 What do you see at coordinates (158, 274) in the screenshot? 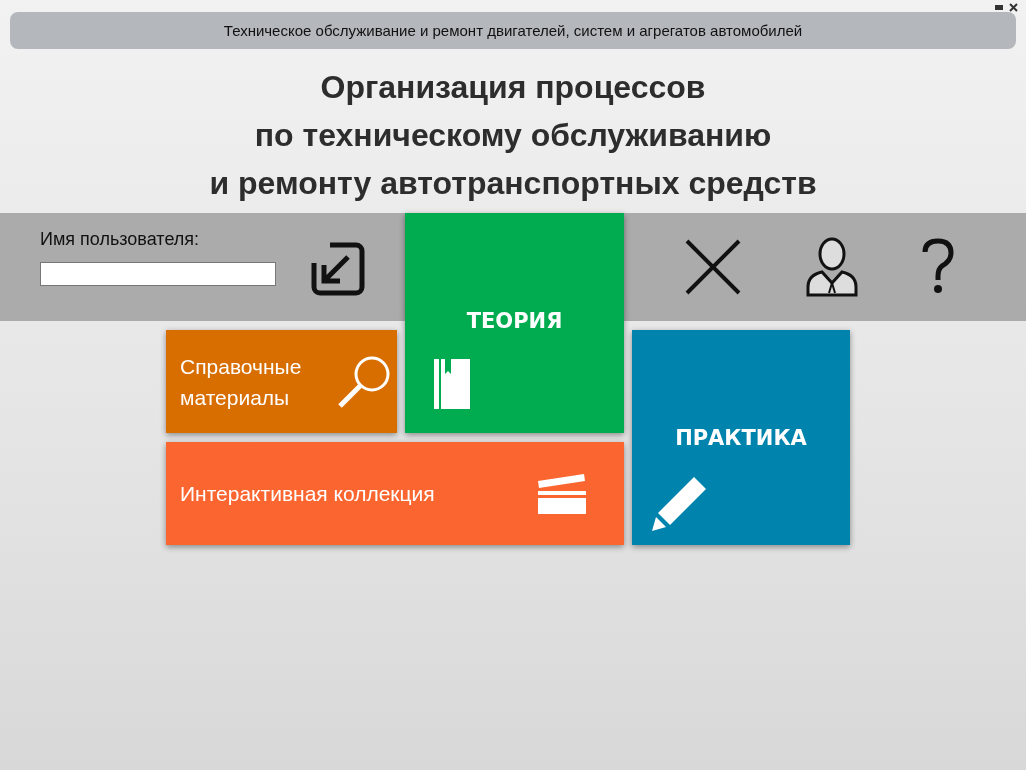
I see `username-field` at bounding box center [158, 274].